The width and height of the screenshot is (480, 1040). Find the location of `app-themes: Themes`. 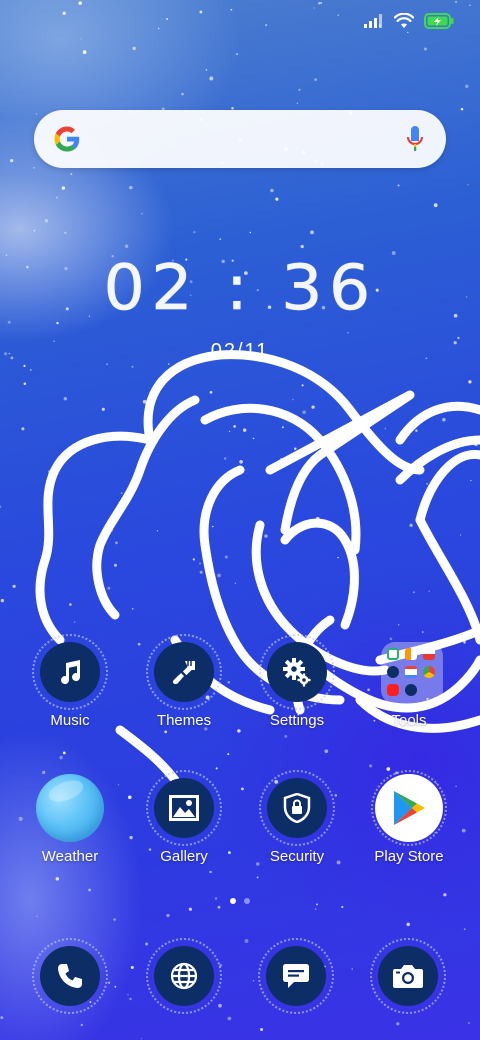

app-themes: Themes is located at coordinates (184, 681).